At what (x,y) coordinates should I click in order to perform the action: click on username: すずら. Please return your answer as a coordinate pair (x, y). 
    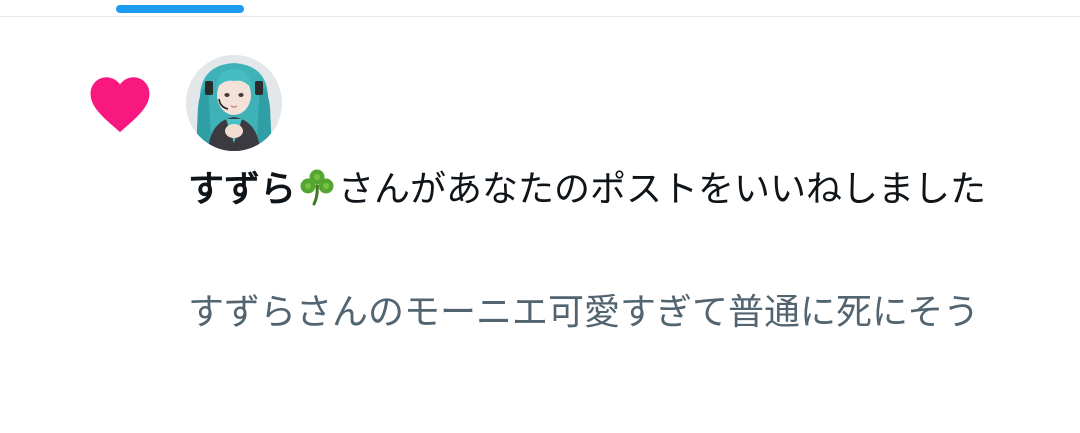
    Looking at the image, I should click on (242, 189).